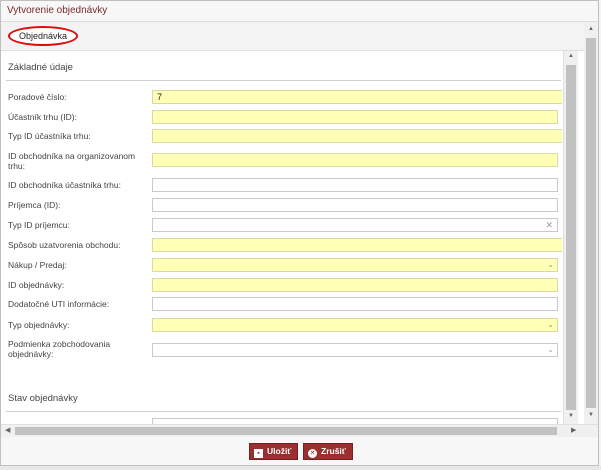  Describe the element at coordinates (299, 451) in the screenshot. I see `dialog-footer: ▪ Uložiť ✕ Zrušiť` at that location.